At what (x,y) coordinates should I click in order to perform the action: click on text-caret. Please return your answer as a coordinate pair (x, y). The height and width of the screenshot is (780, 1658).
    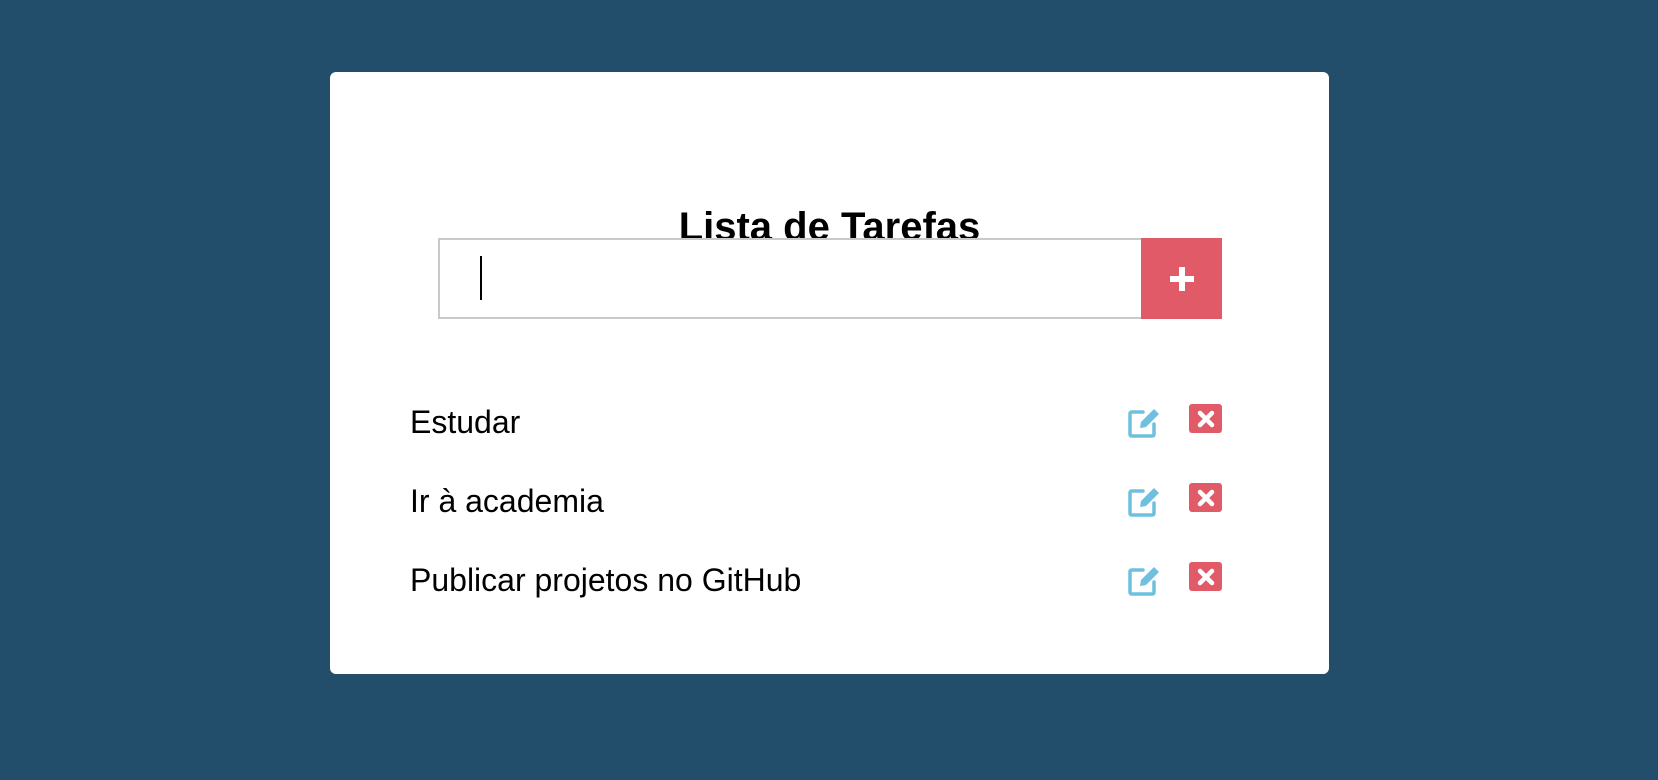
    Looking at the image, I should click on (481, 278).